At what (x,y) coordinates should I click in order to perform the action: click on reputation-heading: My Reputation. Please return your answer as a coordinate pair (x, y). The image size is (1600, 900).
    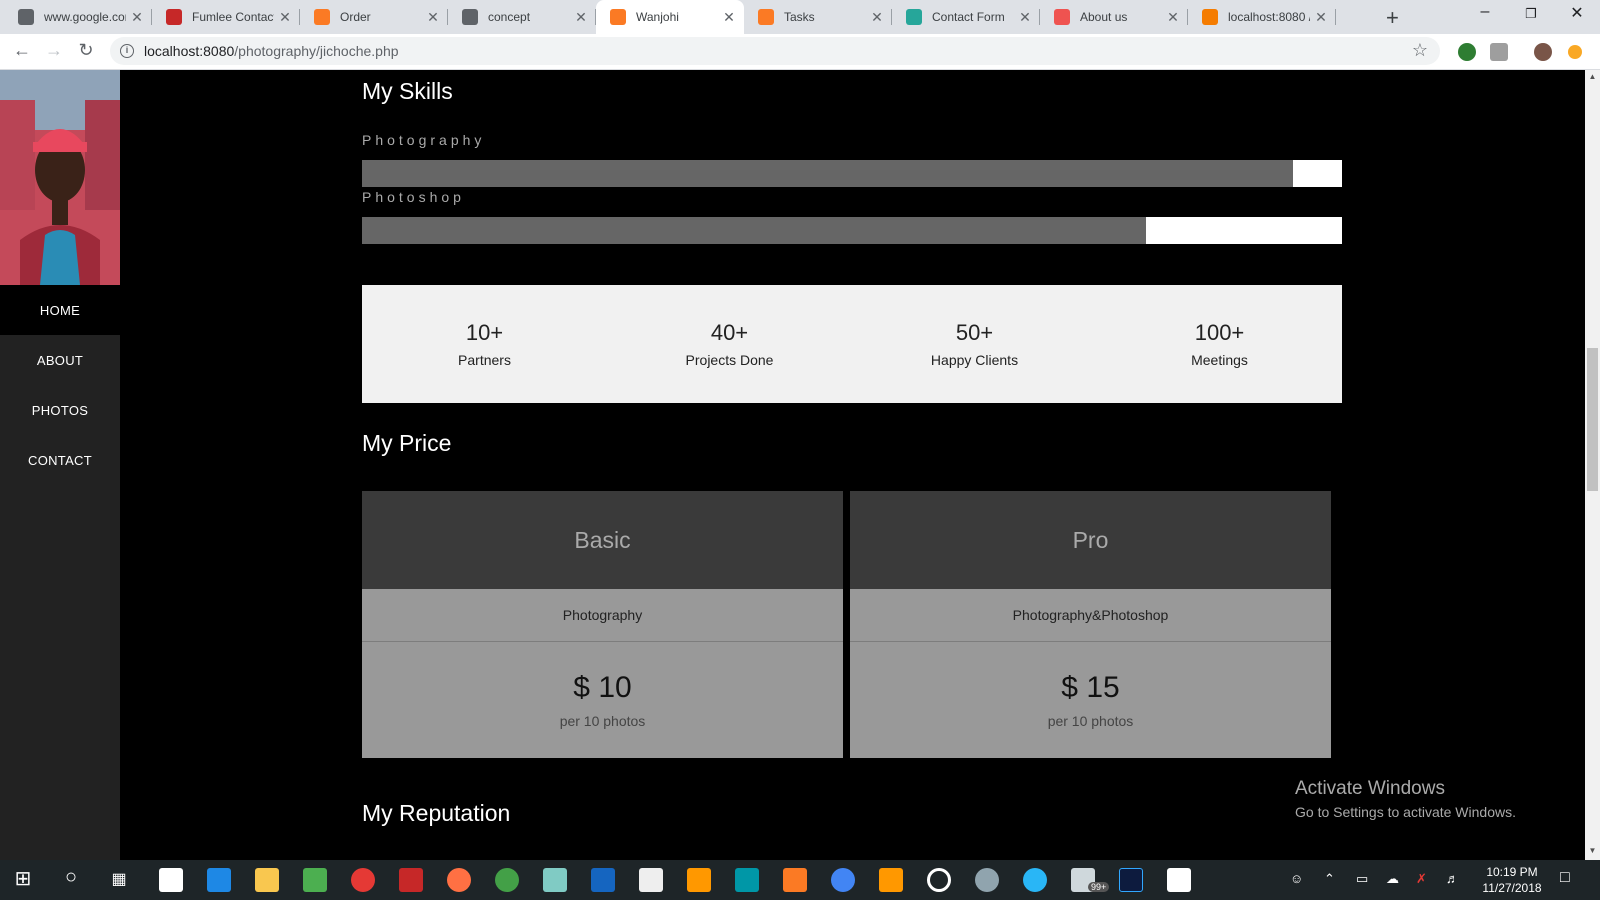
    Looking at the image, I should click on (436, 813).